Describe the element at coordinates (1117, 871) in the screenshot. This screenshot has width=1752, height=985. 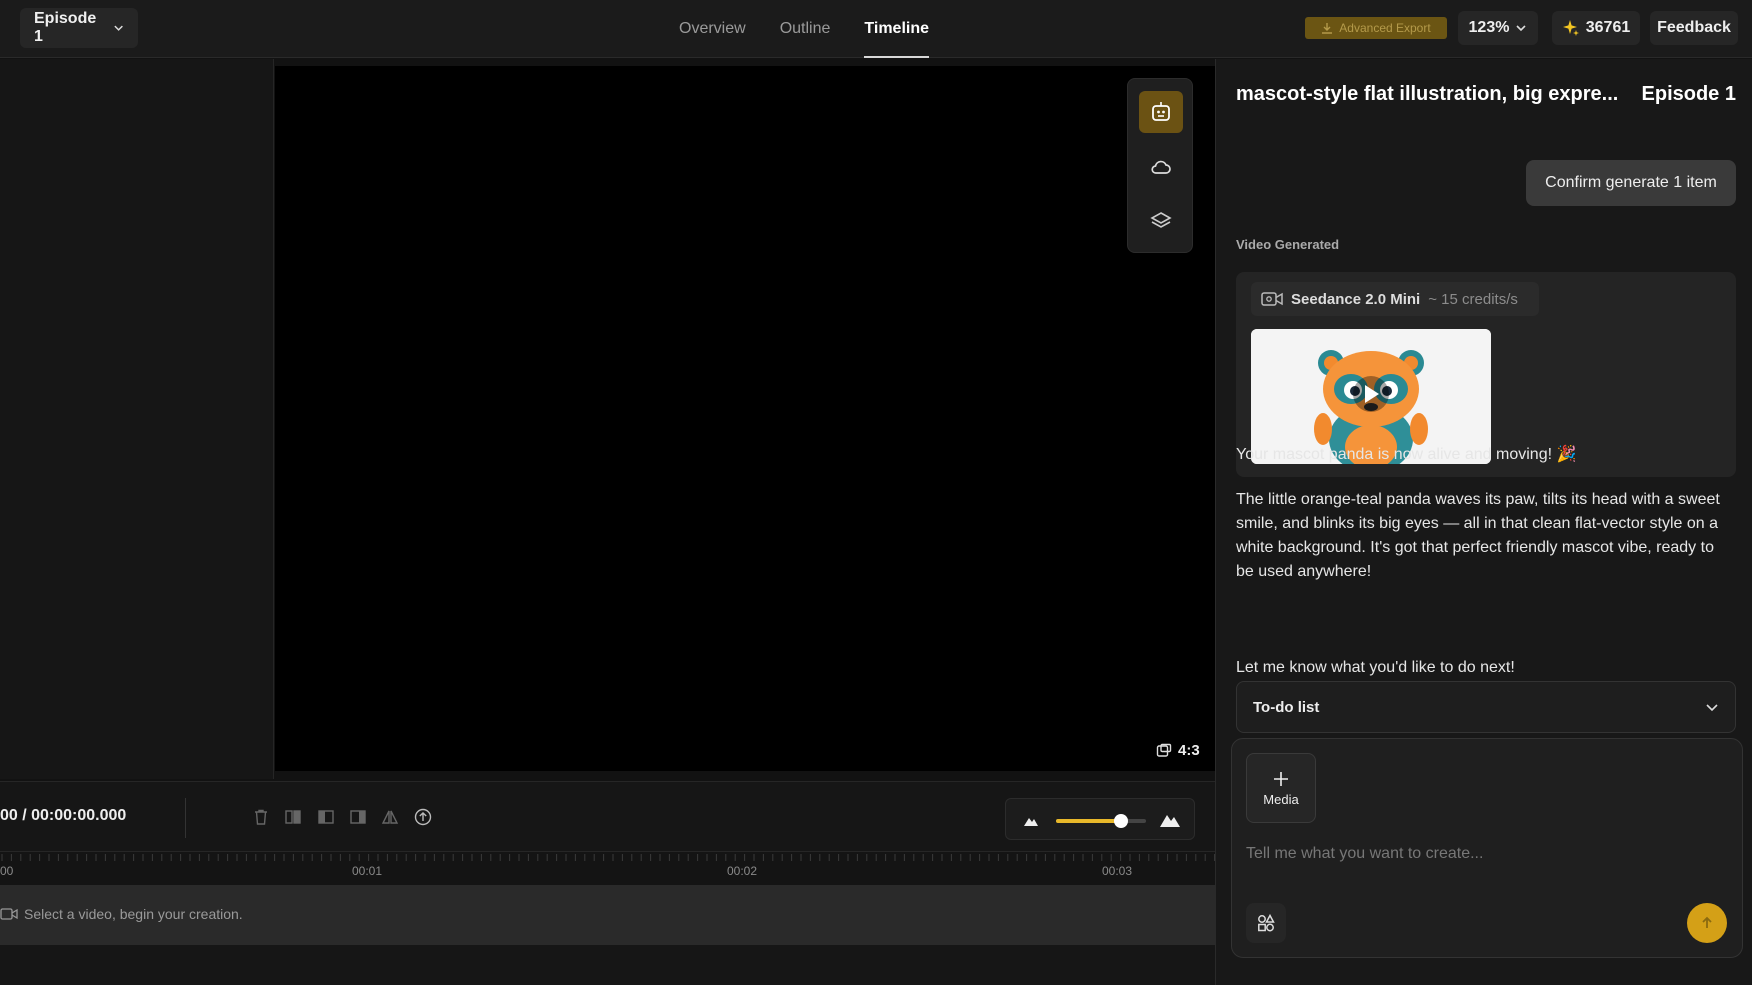
I see `ruler-label: 00:03` at that location.